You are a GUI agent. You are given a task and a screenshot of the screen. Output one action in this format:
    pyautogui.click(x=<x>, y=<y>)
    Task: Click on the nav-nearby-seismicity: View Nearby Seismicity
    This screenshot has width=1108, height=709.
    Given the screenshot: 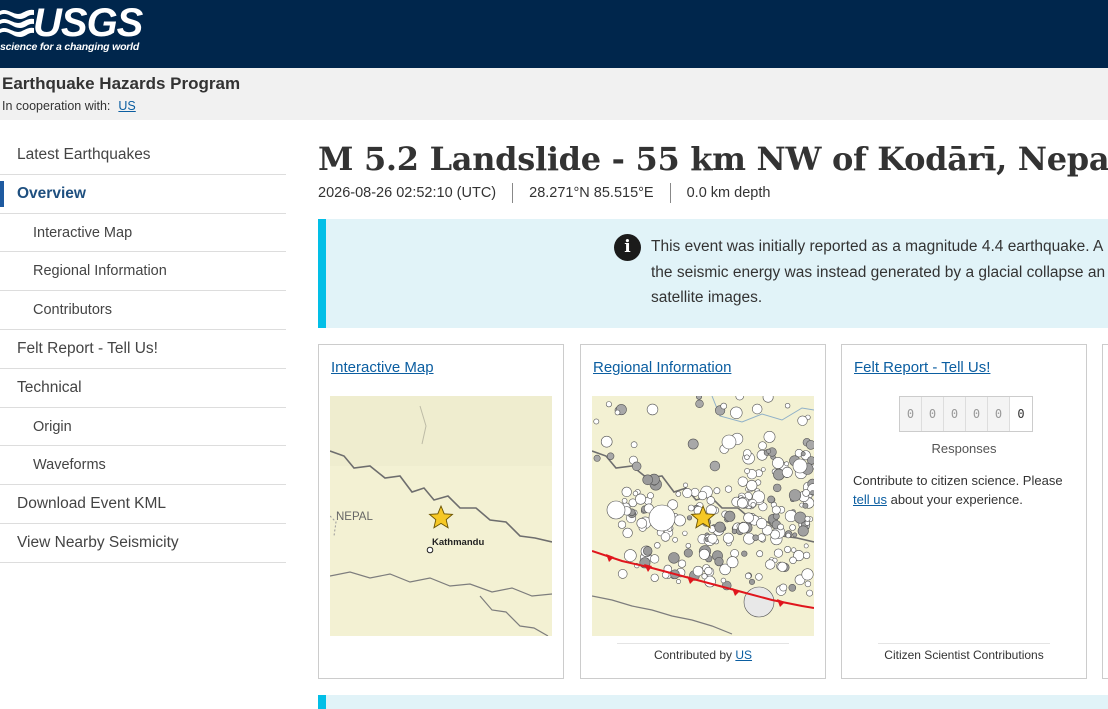 What is the action you would take?
    pyautogui.click(x=143, y=543)
    